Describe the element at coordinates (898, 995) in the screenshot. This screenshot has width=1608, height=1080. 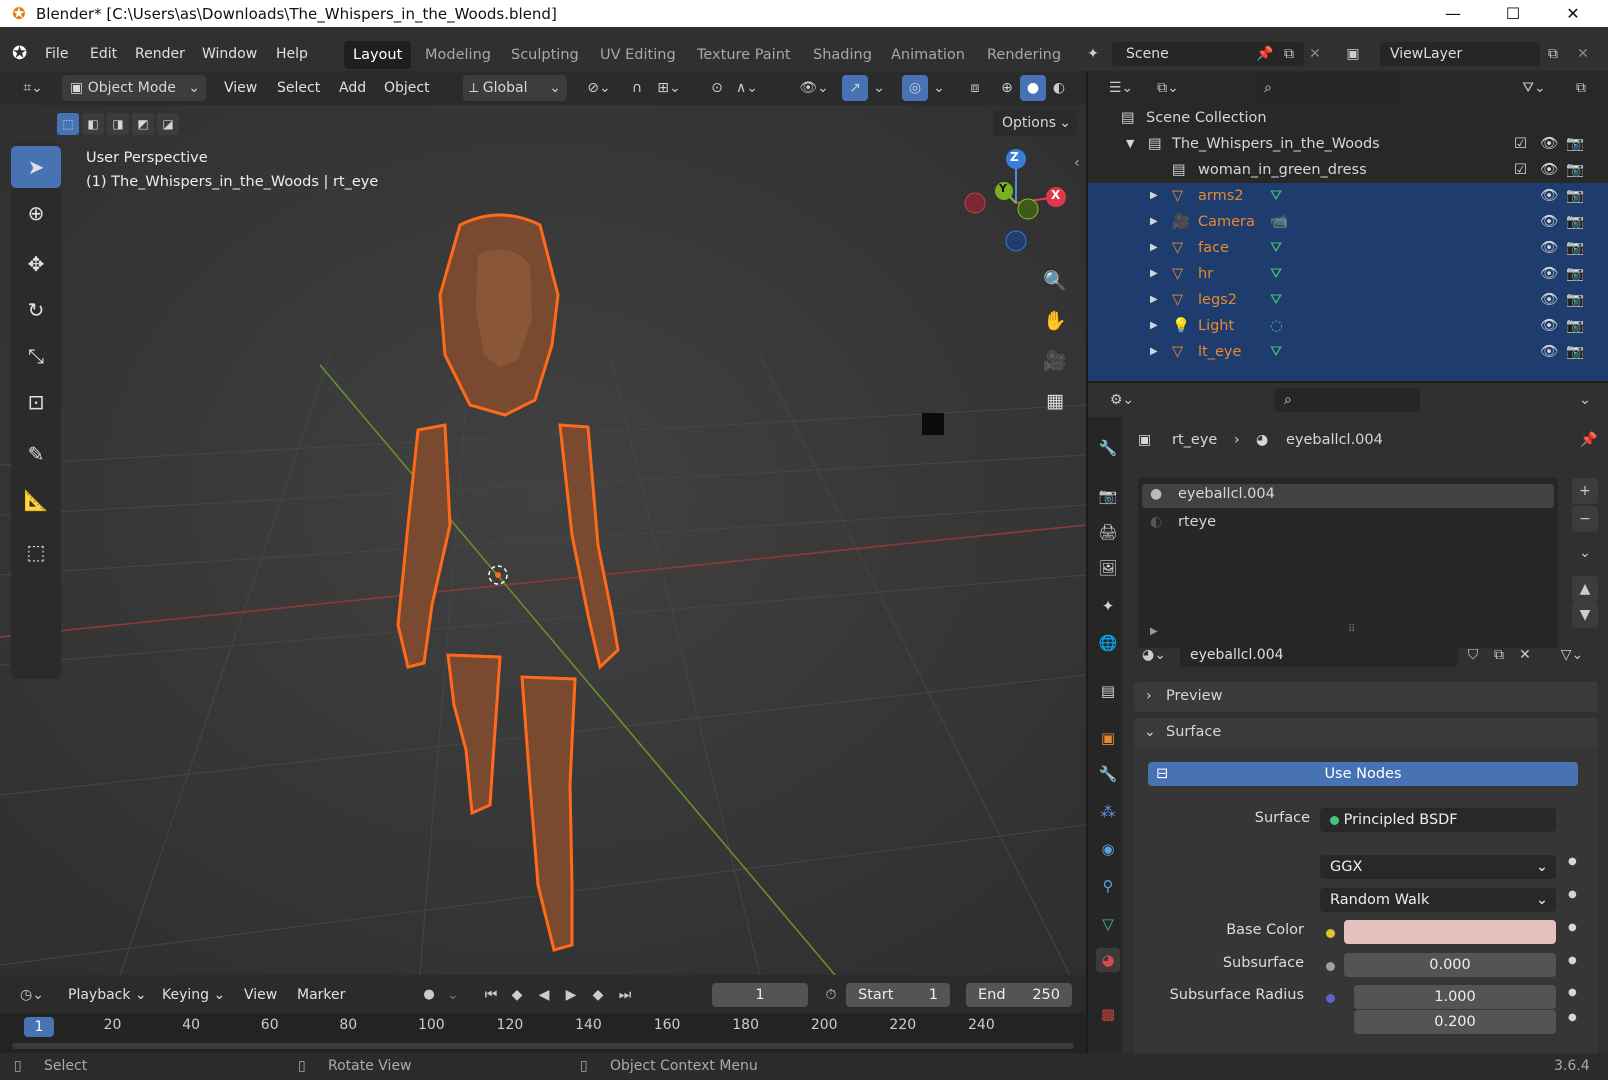
I see `start-frame-field: Start 1` at that location.